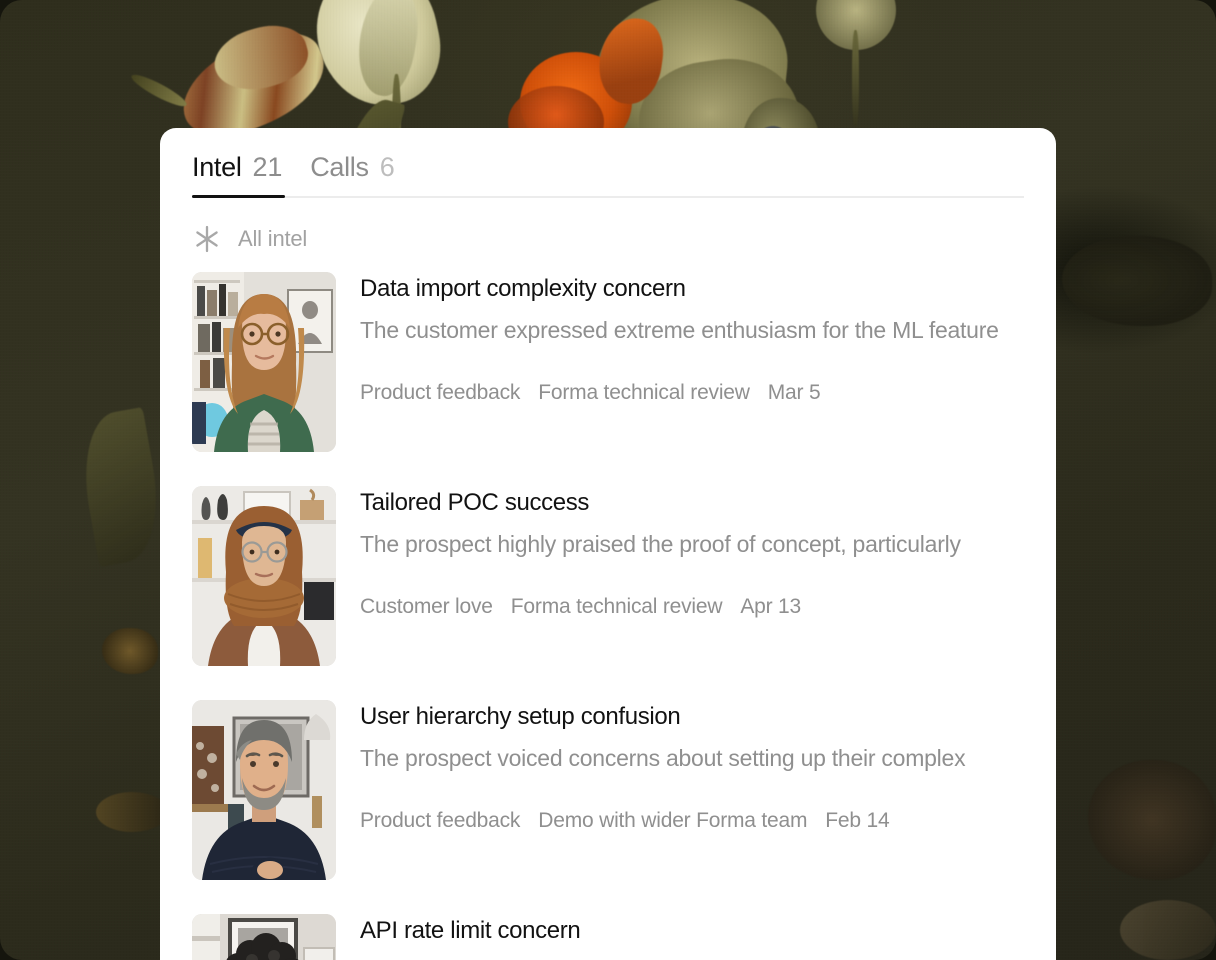  I want to click on tab-intel: Intel 21, so click(237, 176).